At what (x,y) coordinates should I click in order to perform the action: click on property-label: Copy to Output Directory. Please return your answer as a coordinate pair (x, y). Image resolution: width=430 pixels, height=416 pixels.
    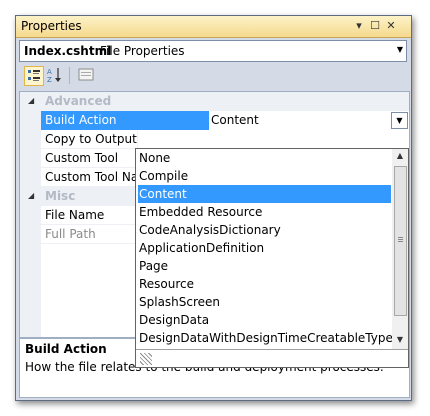
    Looking at the image, I should click on (91, 139).